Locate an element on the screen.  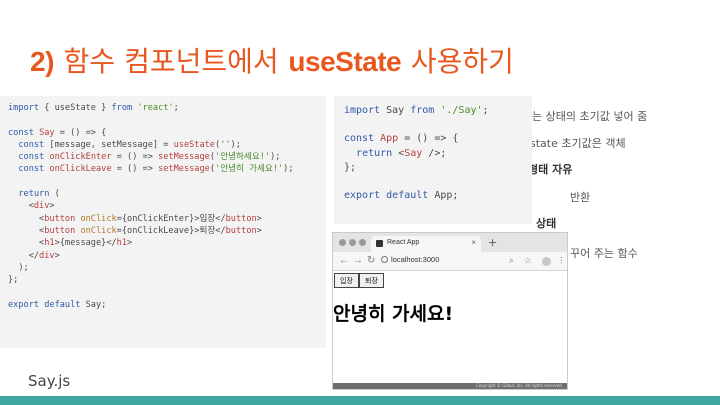
profile-avatar is located at coordinates (546, 261).